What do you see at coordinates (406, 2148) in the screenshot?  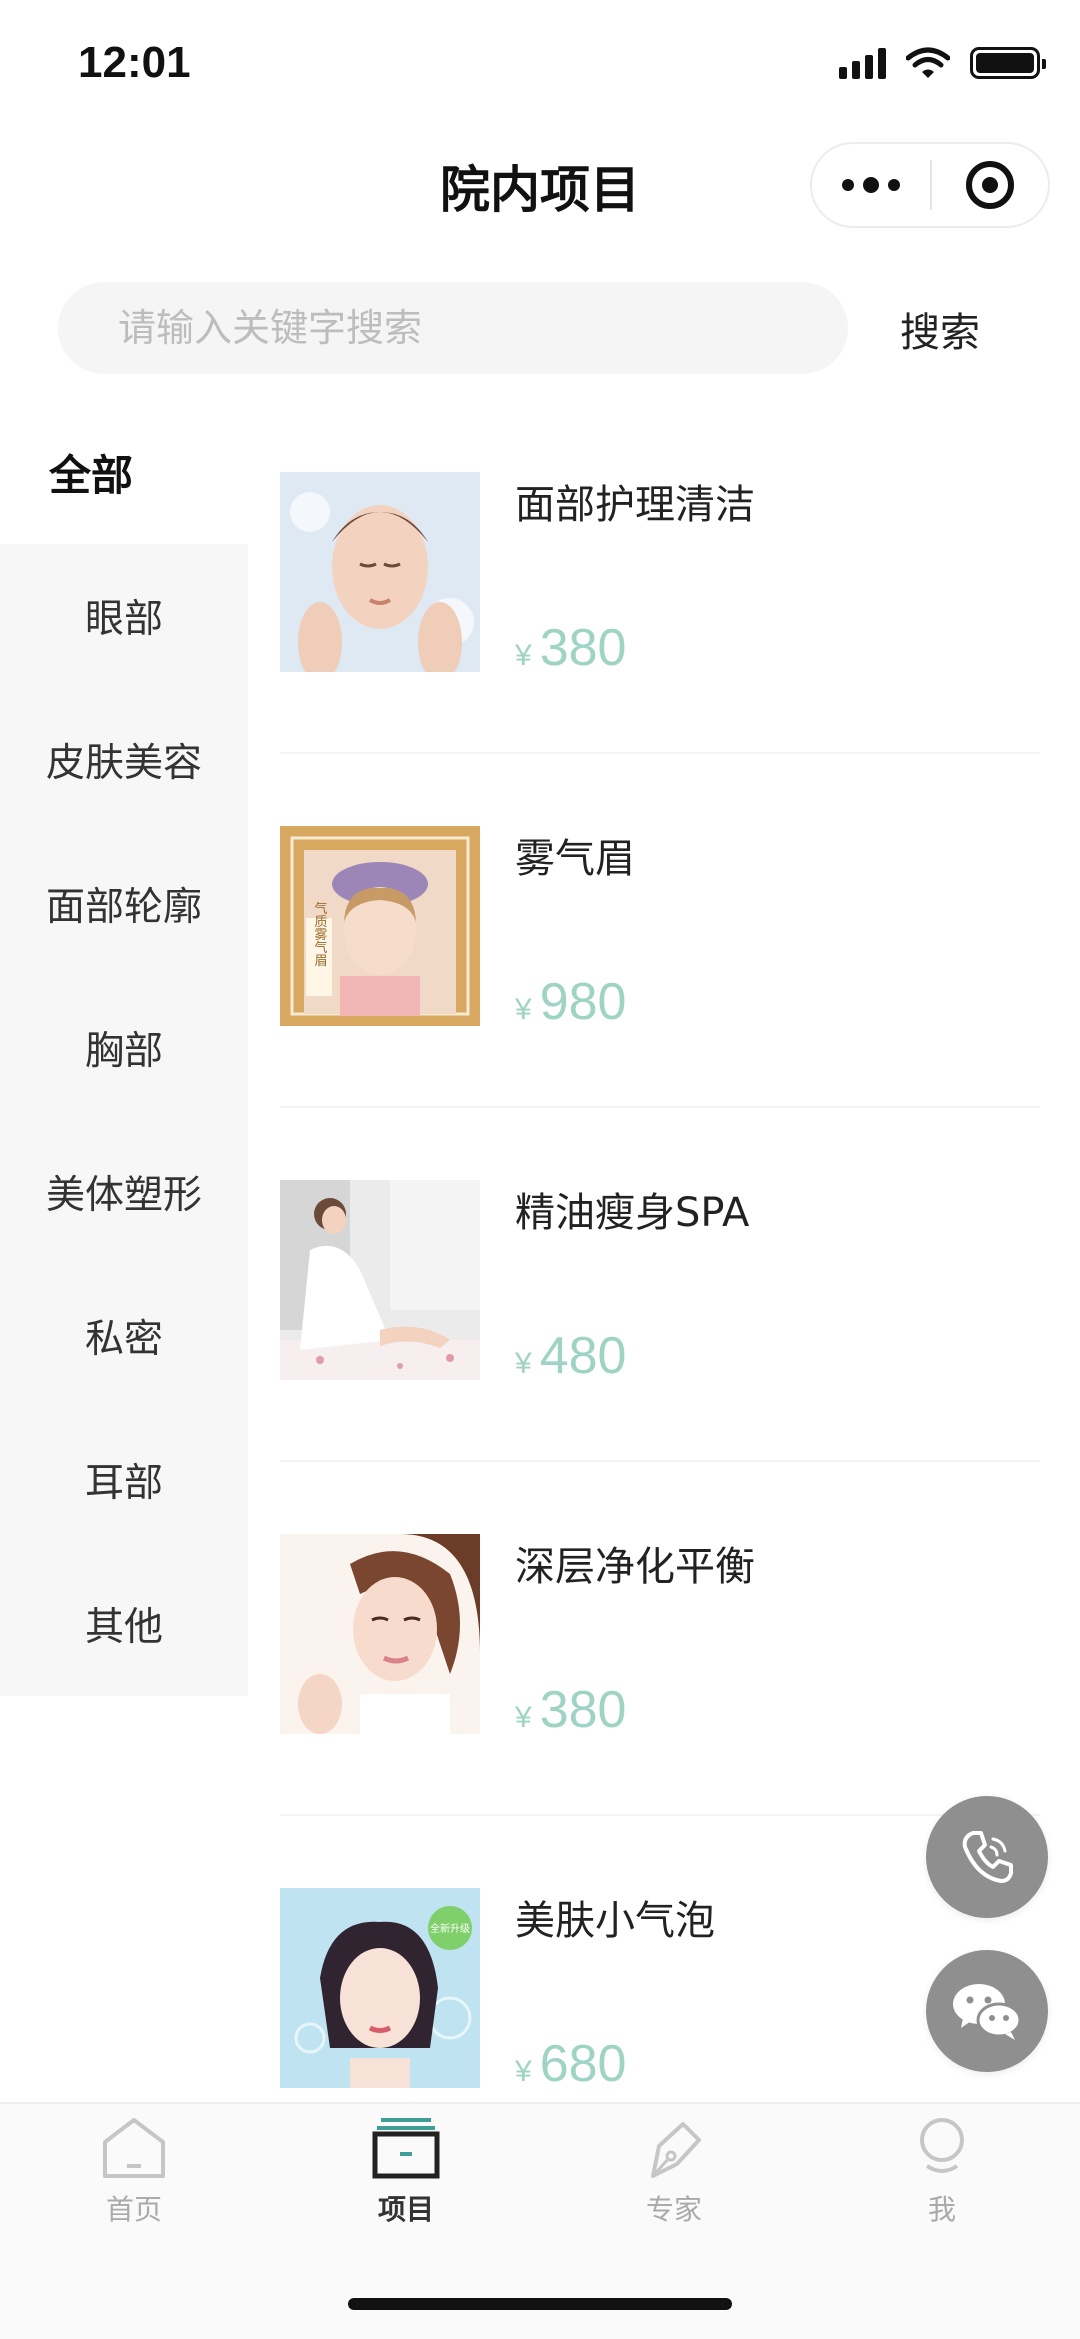 I see `project-icon` at bounding box center [406, 2148].